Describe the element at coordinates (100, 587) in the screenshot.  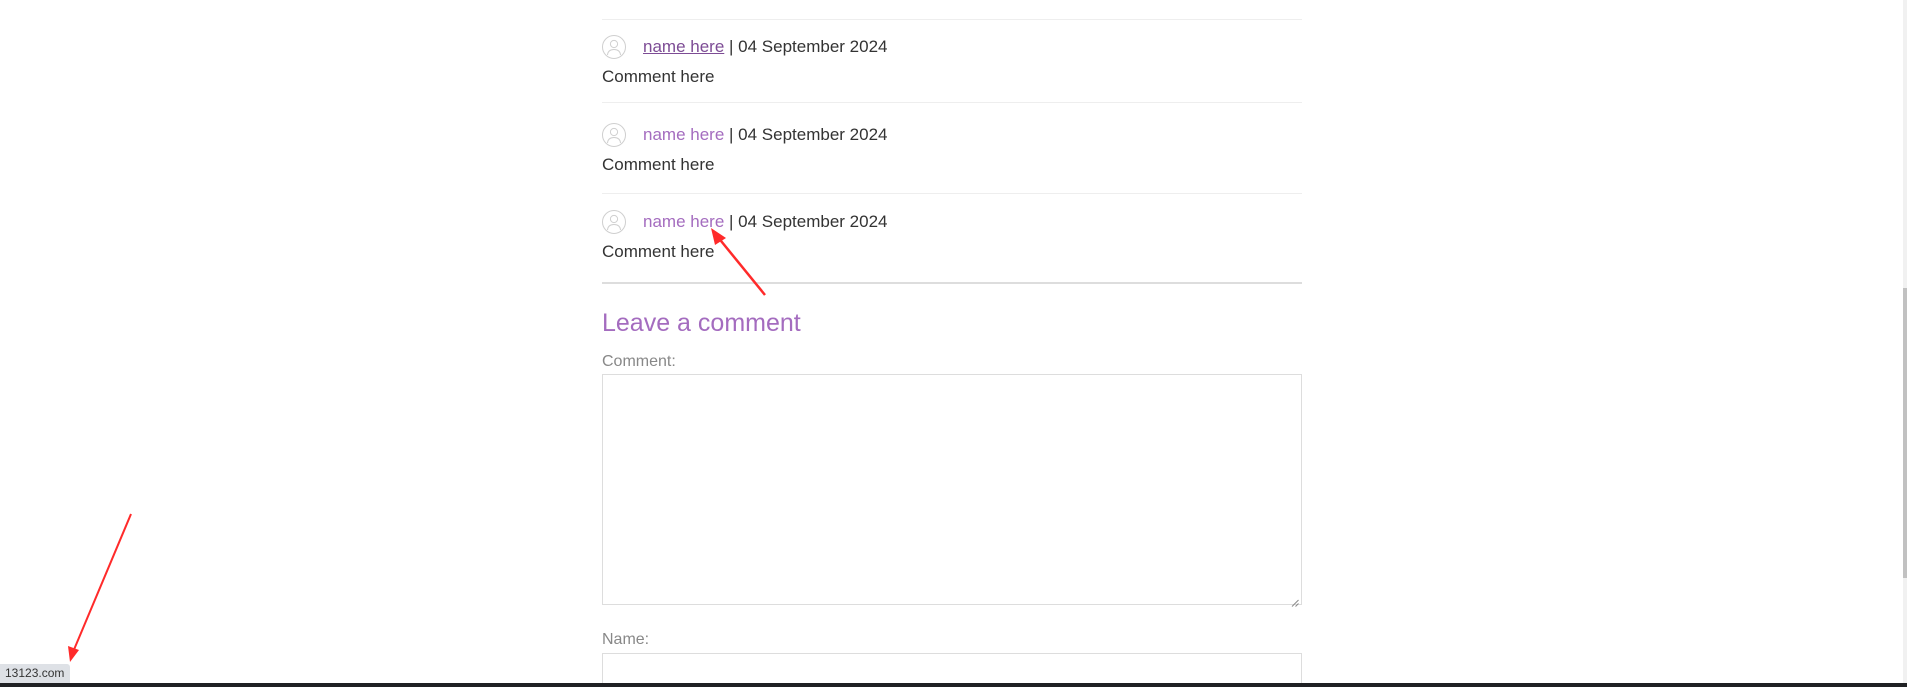
I see `annotation-arrow` at that location.